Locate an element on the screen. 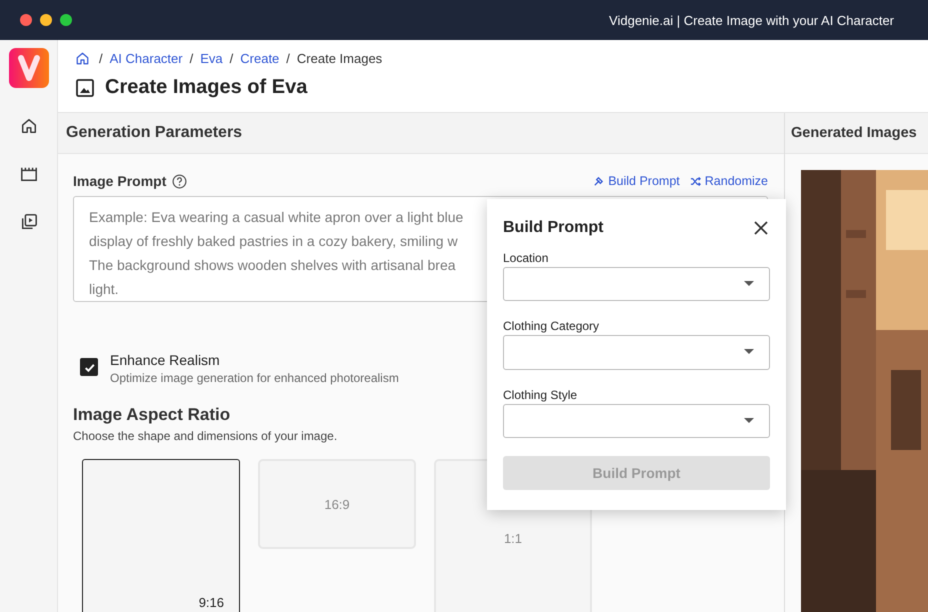  close-window-button is located at coordinates (26, 20).